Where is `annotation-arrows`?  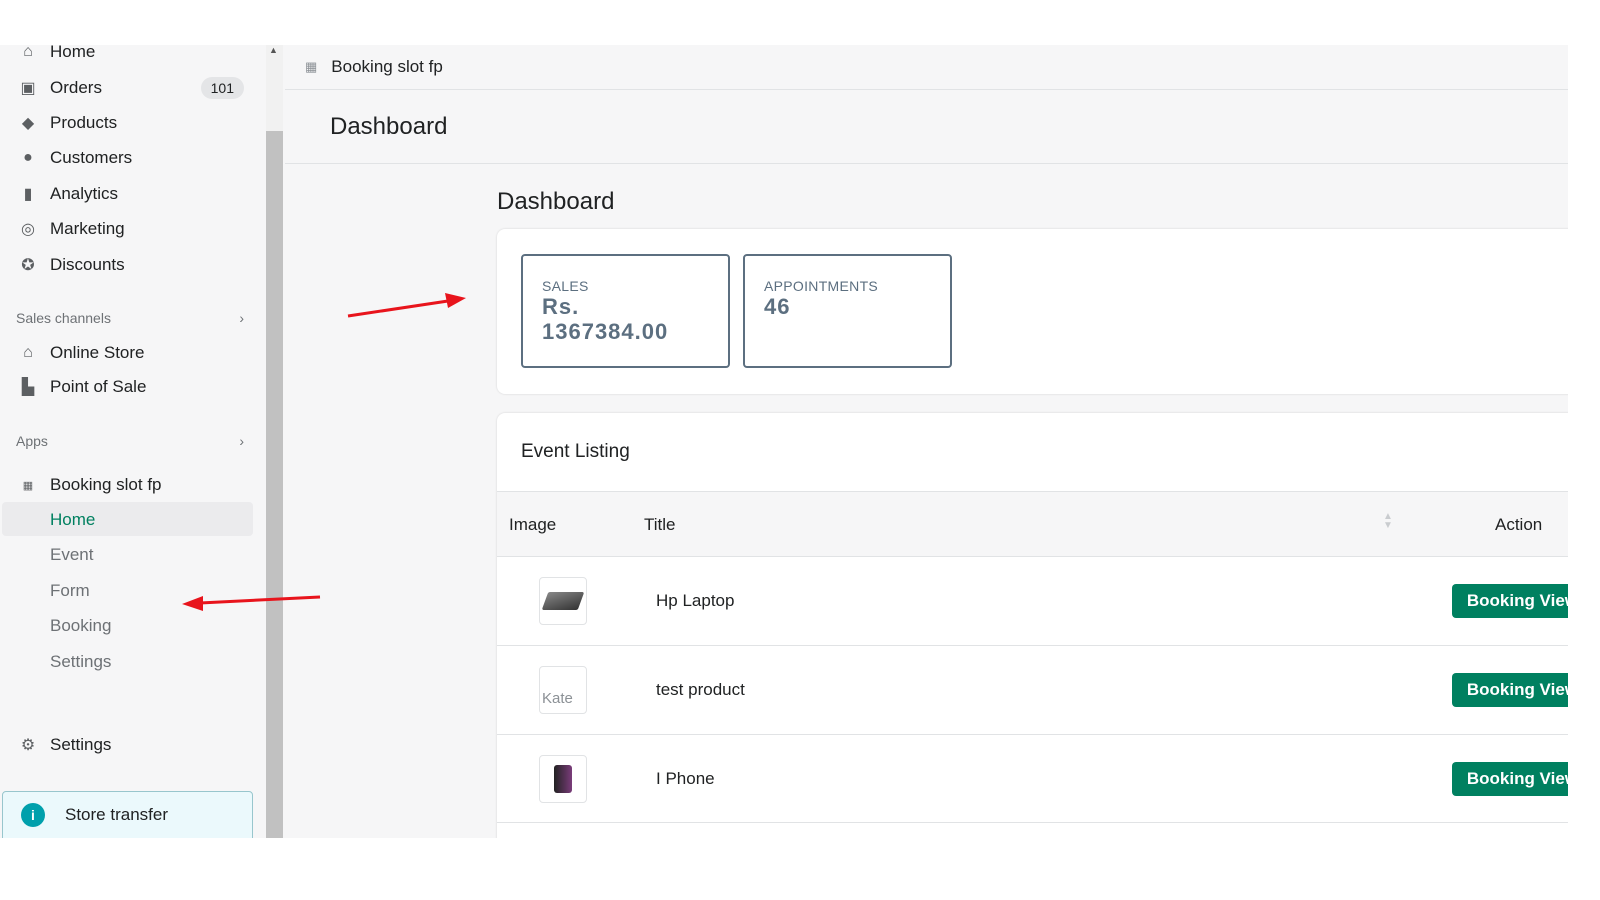 annotation-arrows is located at coordinates (324, 452).